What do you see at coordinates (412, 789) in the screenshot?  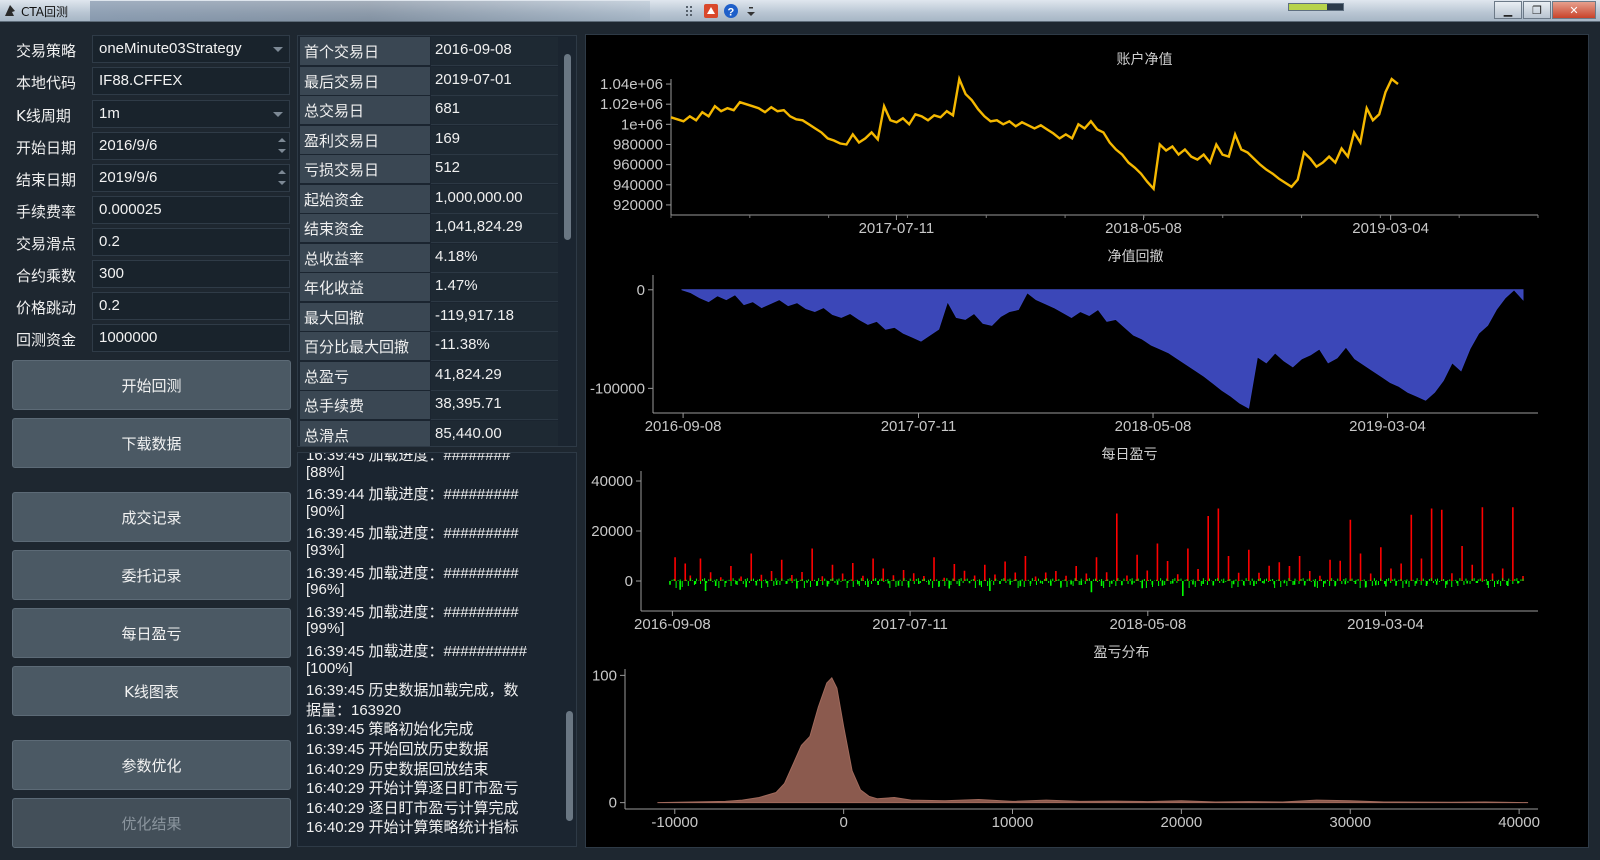 I see `log-line: 16:40:29 开始计算逐日盯市盈亏` at bounding box center [412, 789].